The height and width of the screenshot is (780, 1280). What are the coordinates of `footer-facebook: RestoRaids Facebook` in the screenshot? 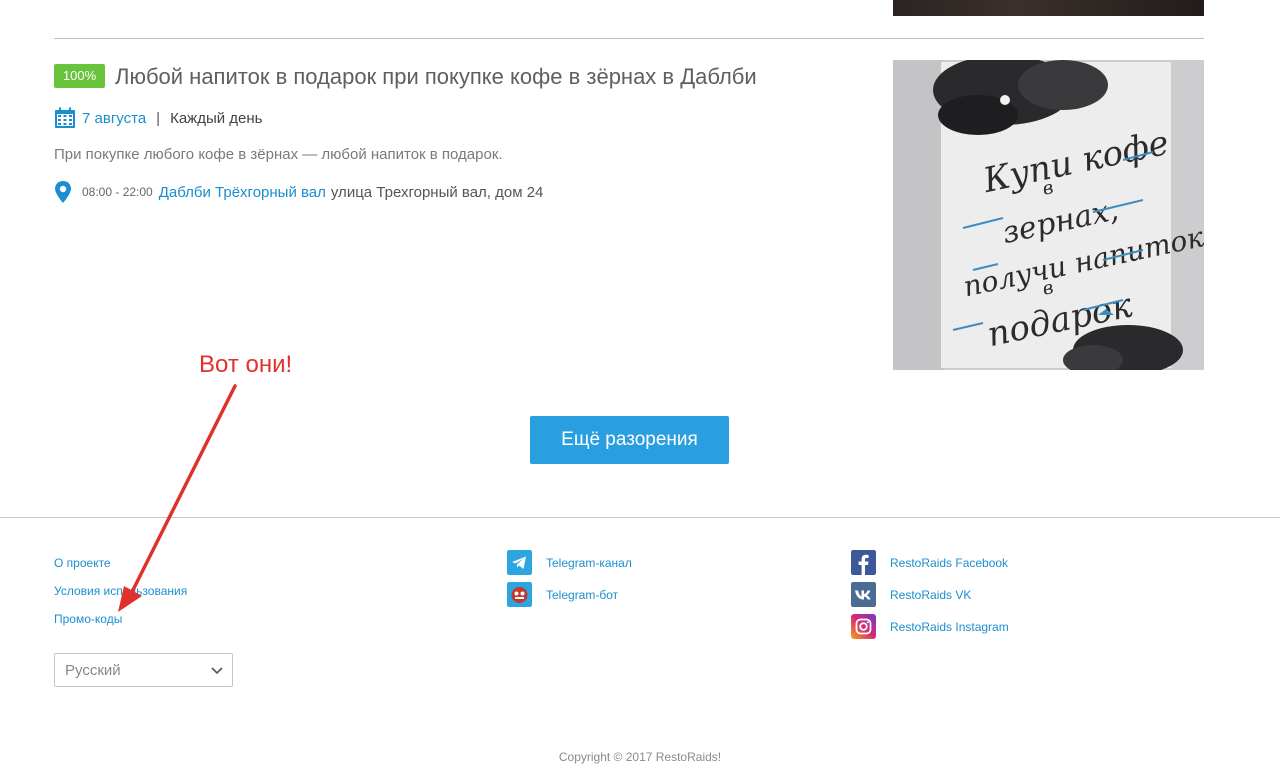 It's located at (929, 562).